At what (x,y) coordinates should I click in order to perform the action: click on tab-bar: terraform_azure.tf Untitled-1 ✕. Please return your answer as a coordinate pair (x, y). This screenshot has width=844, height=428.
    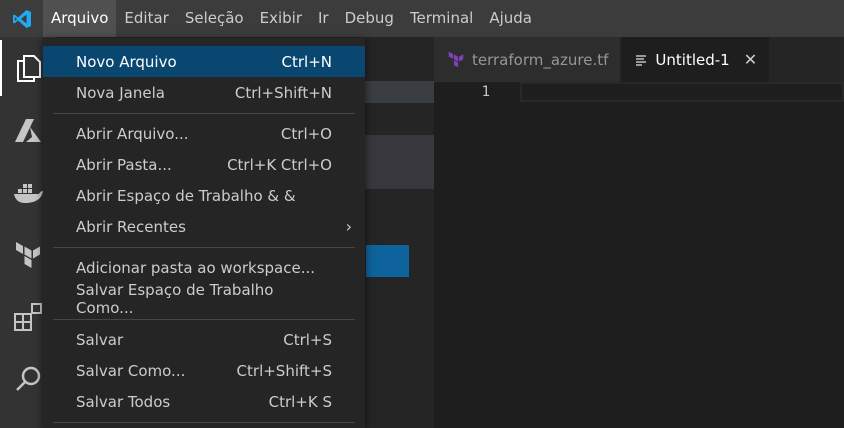
    Looking at the image, I should click on (639, 59).